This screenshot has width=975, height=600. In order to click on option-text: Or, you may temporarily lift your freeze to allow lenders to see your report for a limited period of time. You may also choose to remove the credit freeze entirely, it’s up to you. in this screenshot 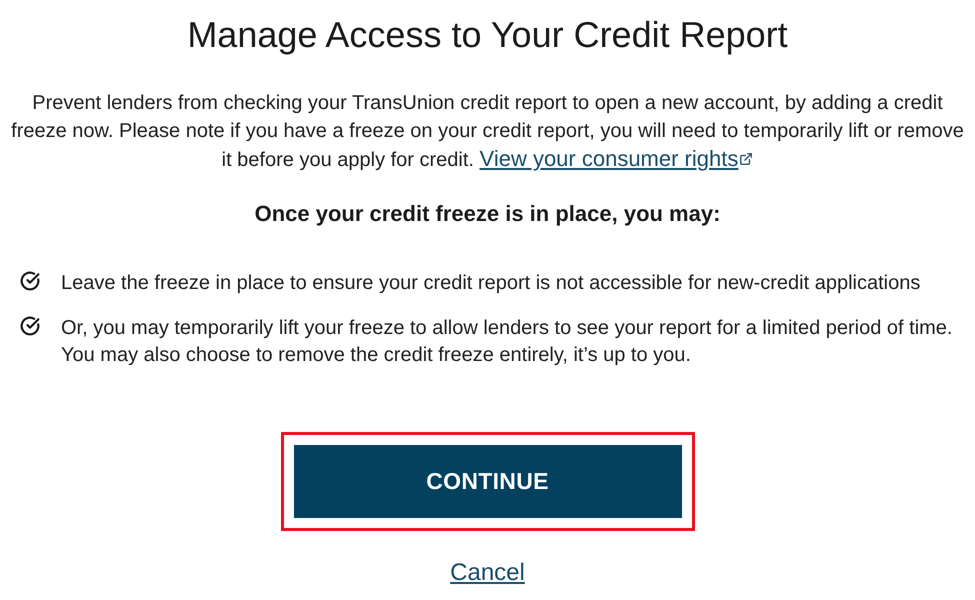, I will do `click(507, 342)`.